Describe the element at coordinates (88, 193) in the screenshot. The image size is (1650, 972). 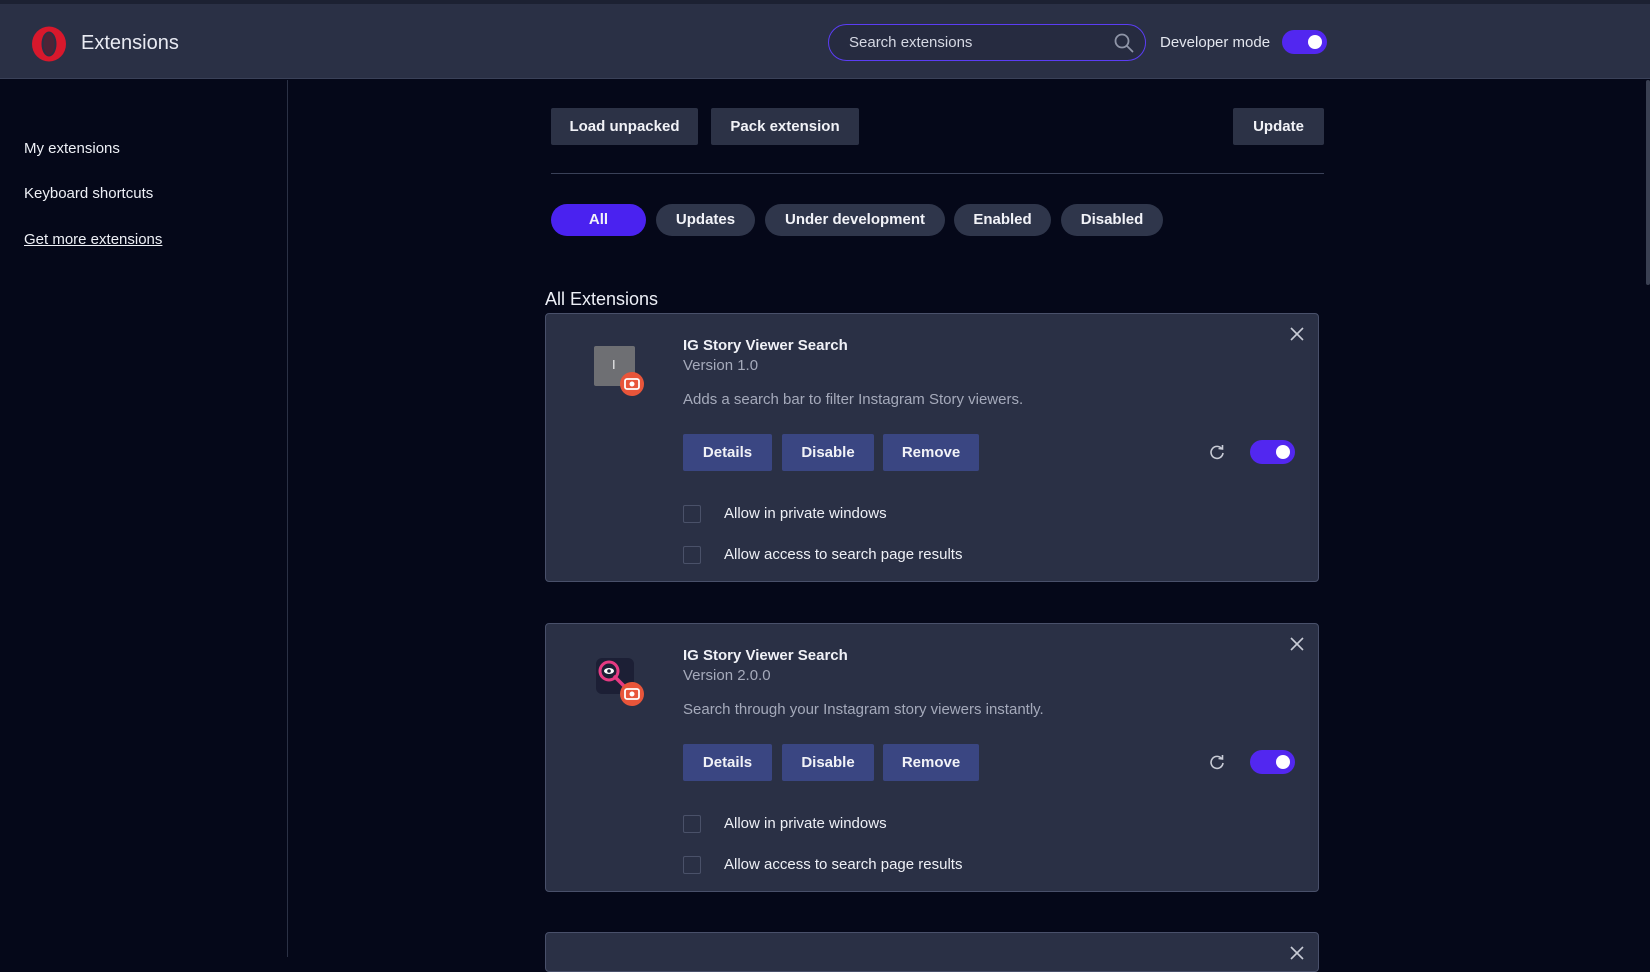
I see `sidebar-item-keyboard-shortcuts: Keyboard shortcuts` at that location.